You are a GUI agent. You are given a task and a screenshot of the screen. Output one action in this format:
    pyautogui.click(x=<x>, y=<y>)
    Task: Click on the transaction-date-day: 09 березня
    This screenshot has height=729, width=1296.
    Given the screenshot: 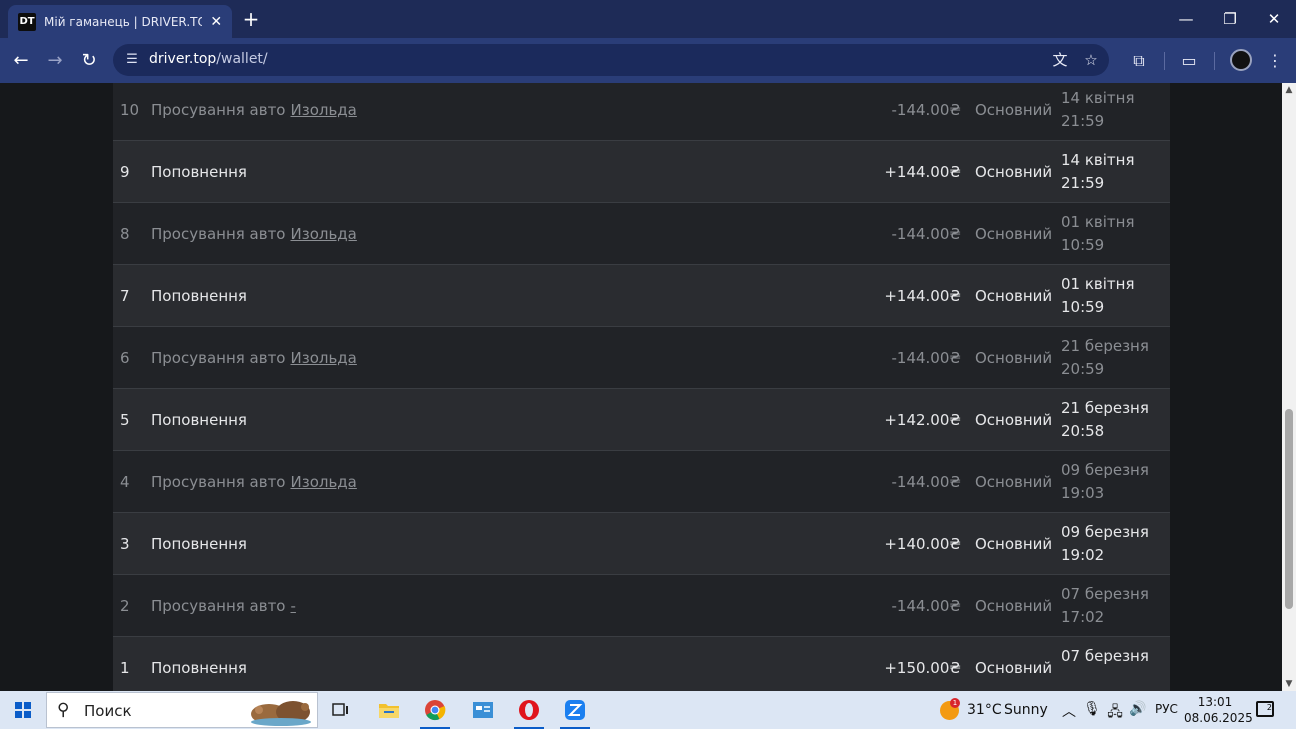 What is the action you would take?
    pyautogui.click(x=1105, y=532)
    